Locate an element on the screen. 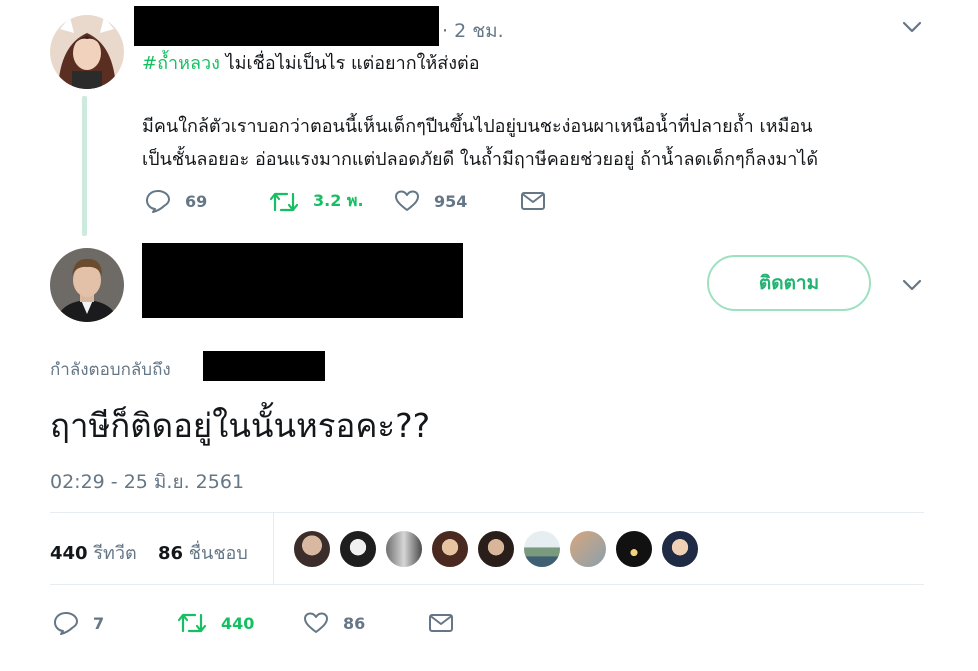  hashtag-link: #ถ้ำหลวง is located at coordinates (181, 63).